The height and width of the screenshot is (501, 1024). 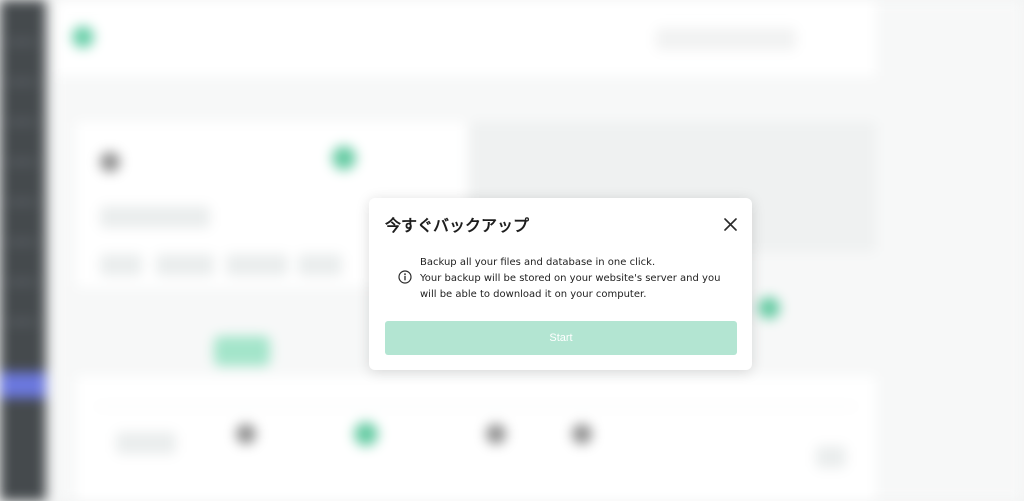 What do you see at coordinates (561, 338) in the screenshot?
I see `start-button: Start` at bounding box center [561, 338].